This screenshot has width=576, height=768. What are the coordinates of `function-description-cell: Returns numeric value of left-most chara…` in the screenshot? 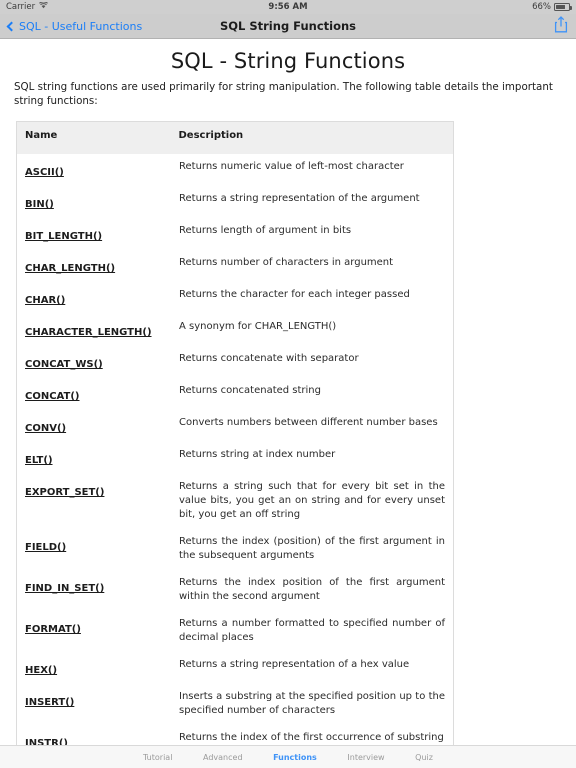 It's located at (312, 170).